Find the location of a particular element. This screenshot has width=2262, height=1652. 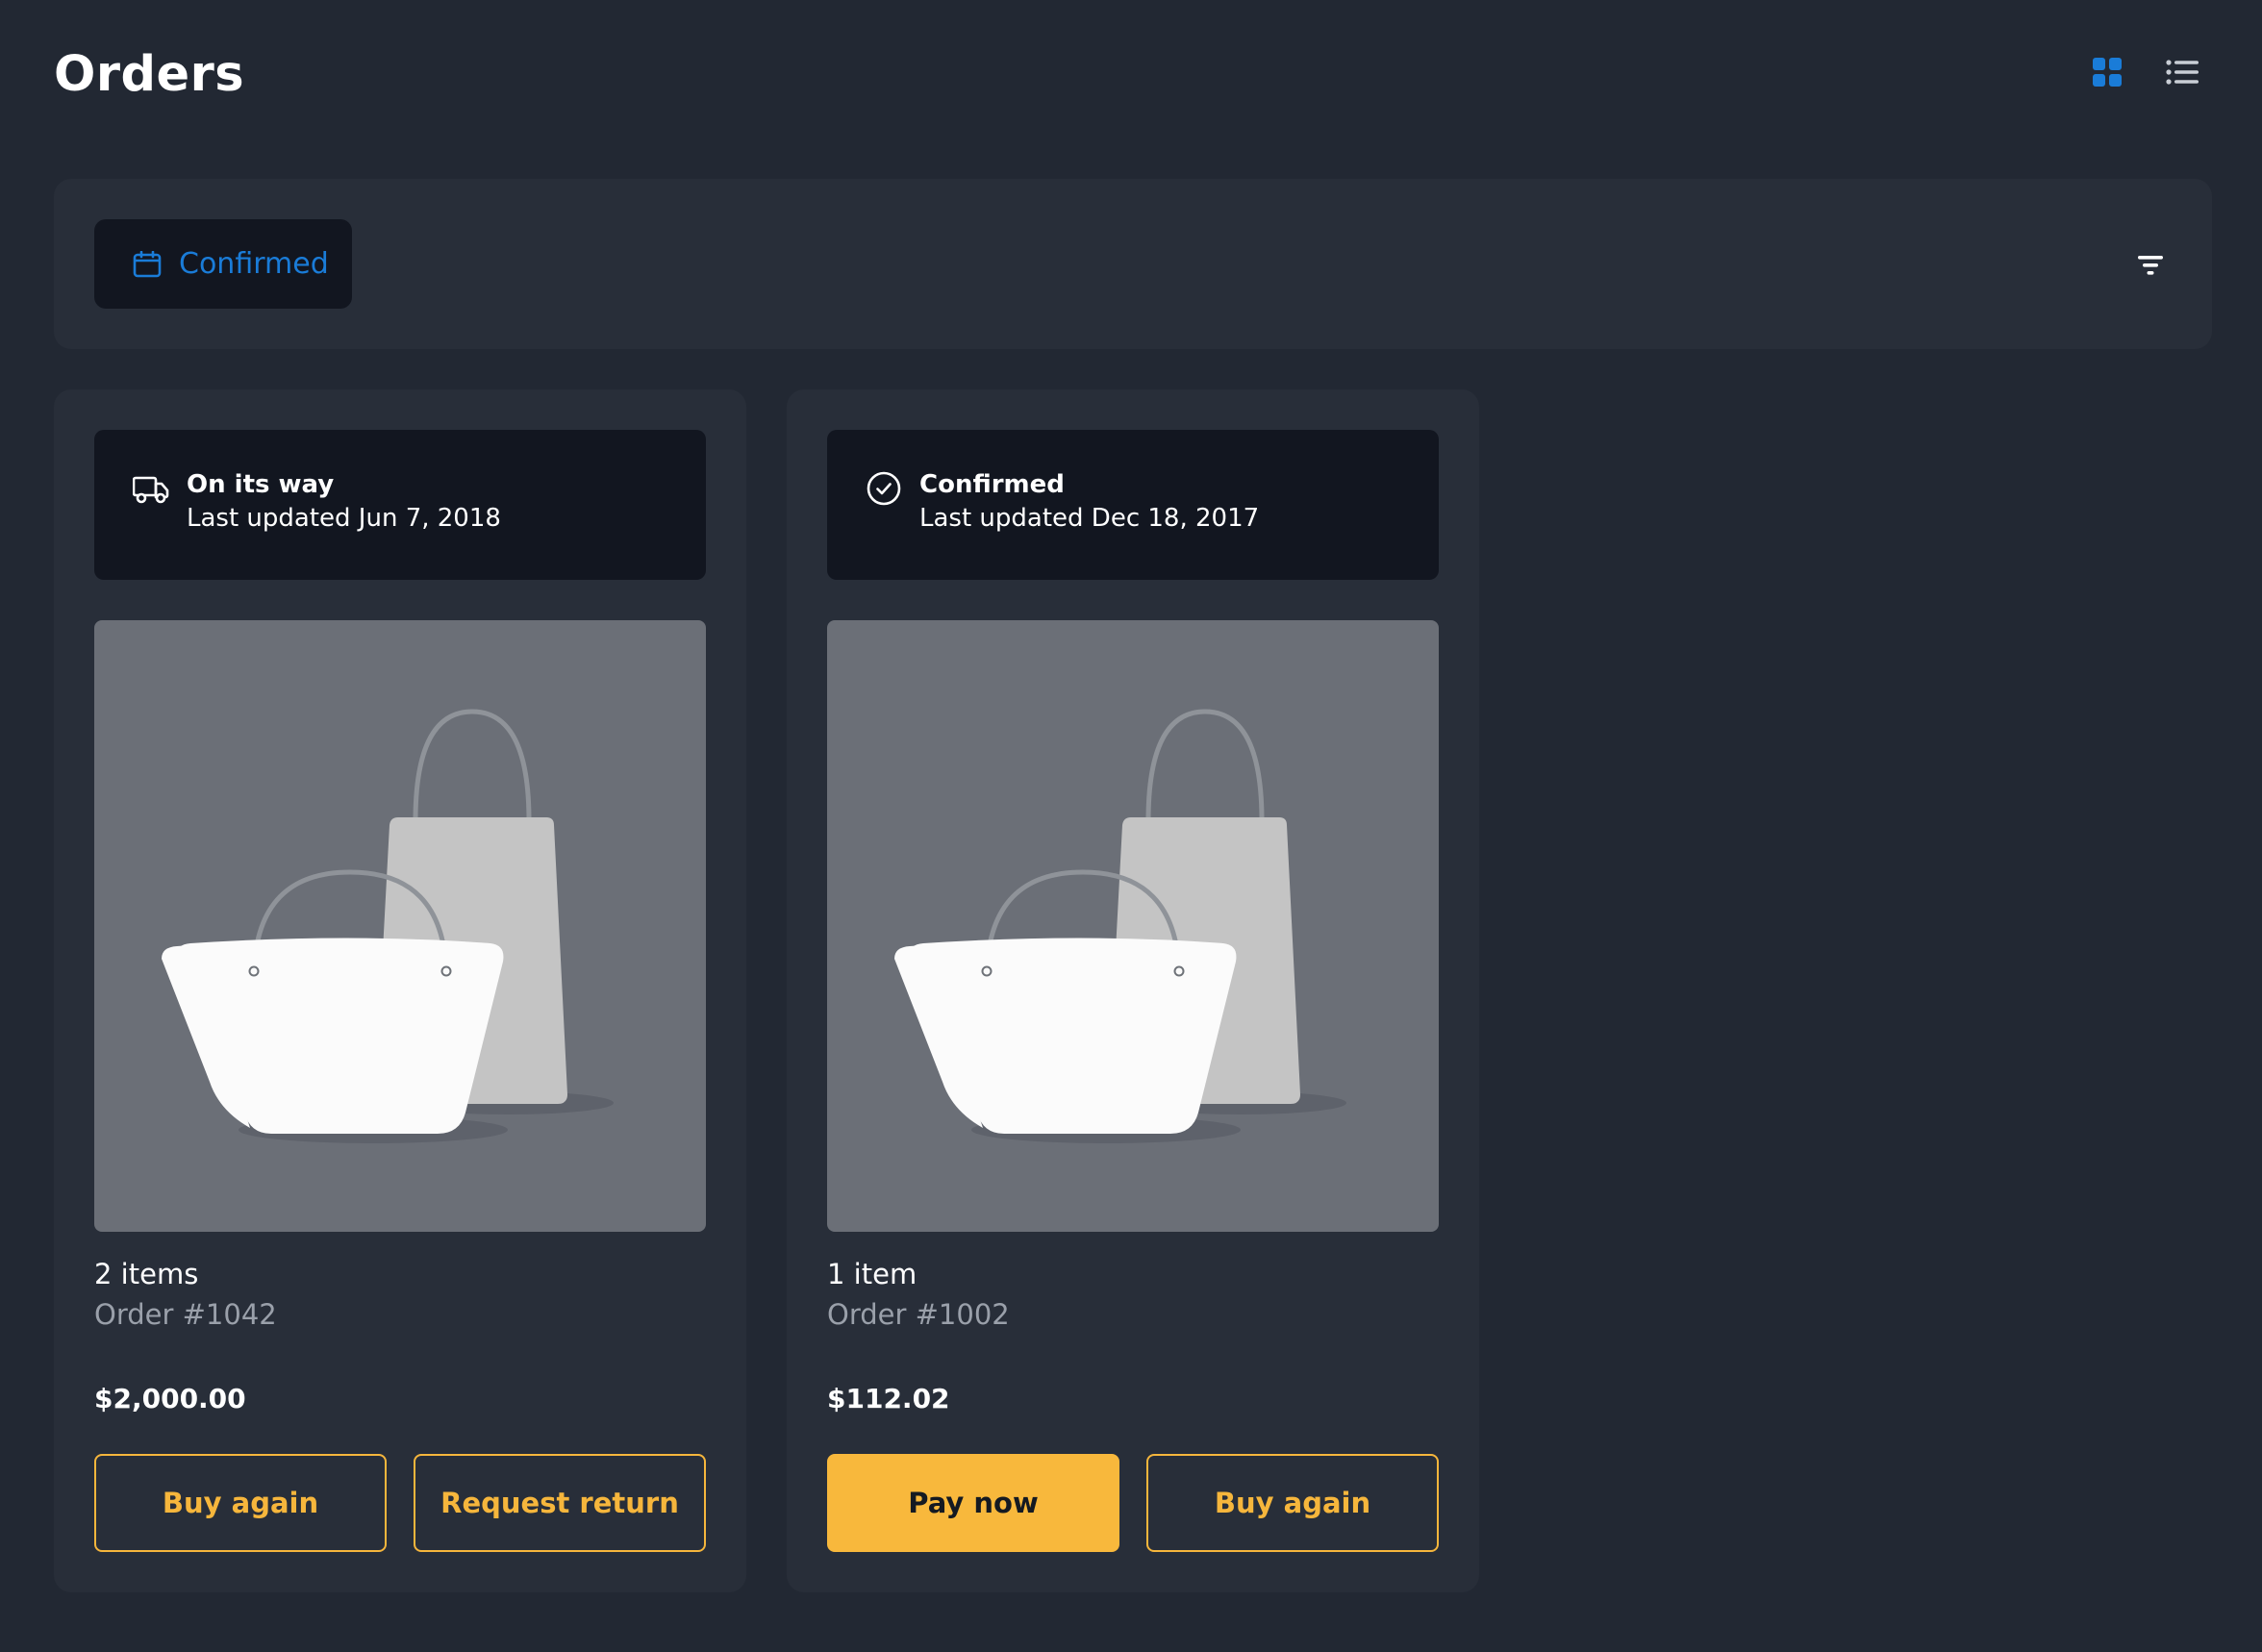

view-toggle-group is located at coordinates (2145, 72).